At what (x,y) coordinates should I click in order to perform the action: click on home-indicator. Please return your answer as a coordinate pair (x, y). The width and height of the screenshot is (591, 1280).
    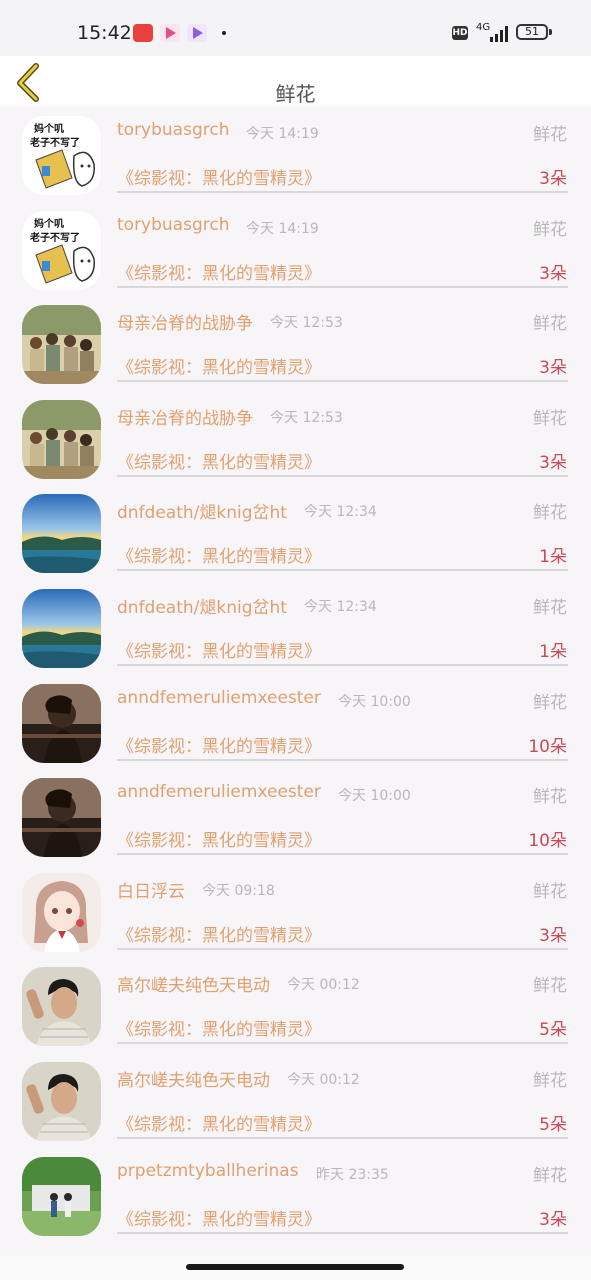
    Looking at the image, I should click on (295, 1267).